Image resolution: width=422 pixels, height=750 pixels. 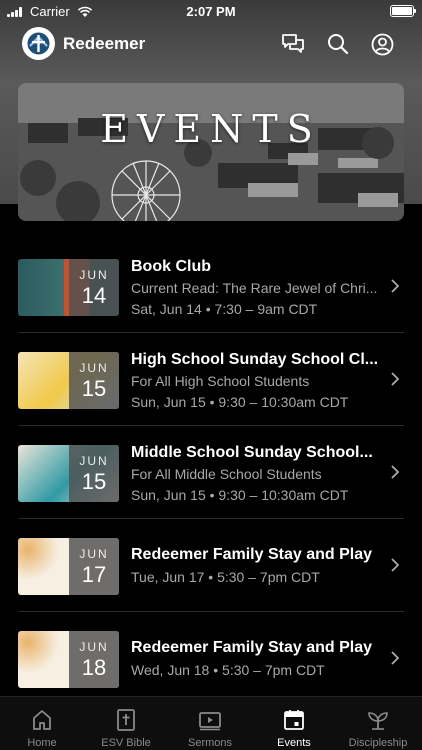 What do you see at coordinates (94, 667) in the screenshot?
I see `date-day: 18` at bounding box center [94, 667].